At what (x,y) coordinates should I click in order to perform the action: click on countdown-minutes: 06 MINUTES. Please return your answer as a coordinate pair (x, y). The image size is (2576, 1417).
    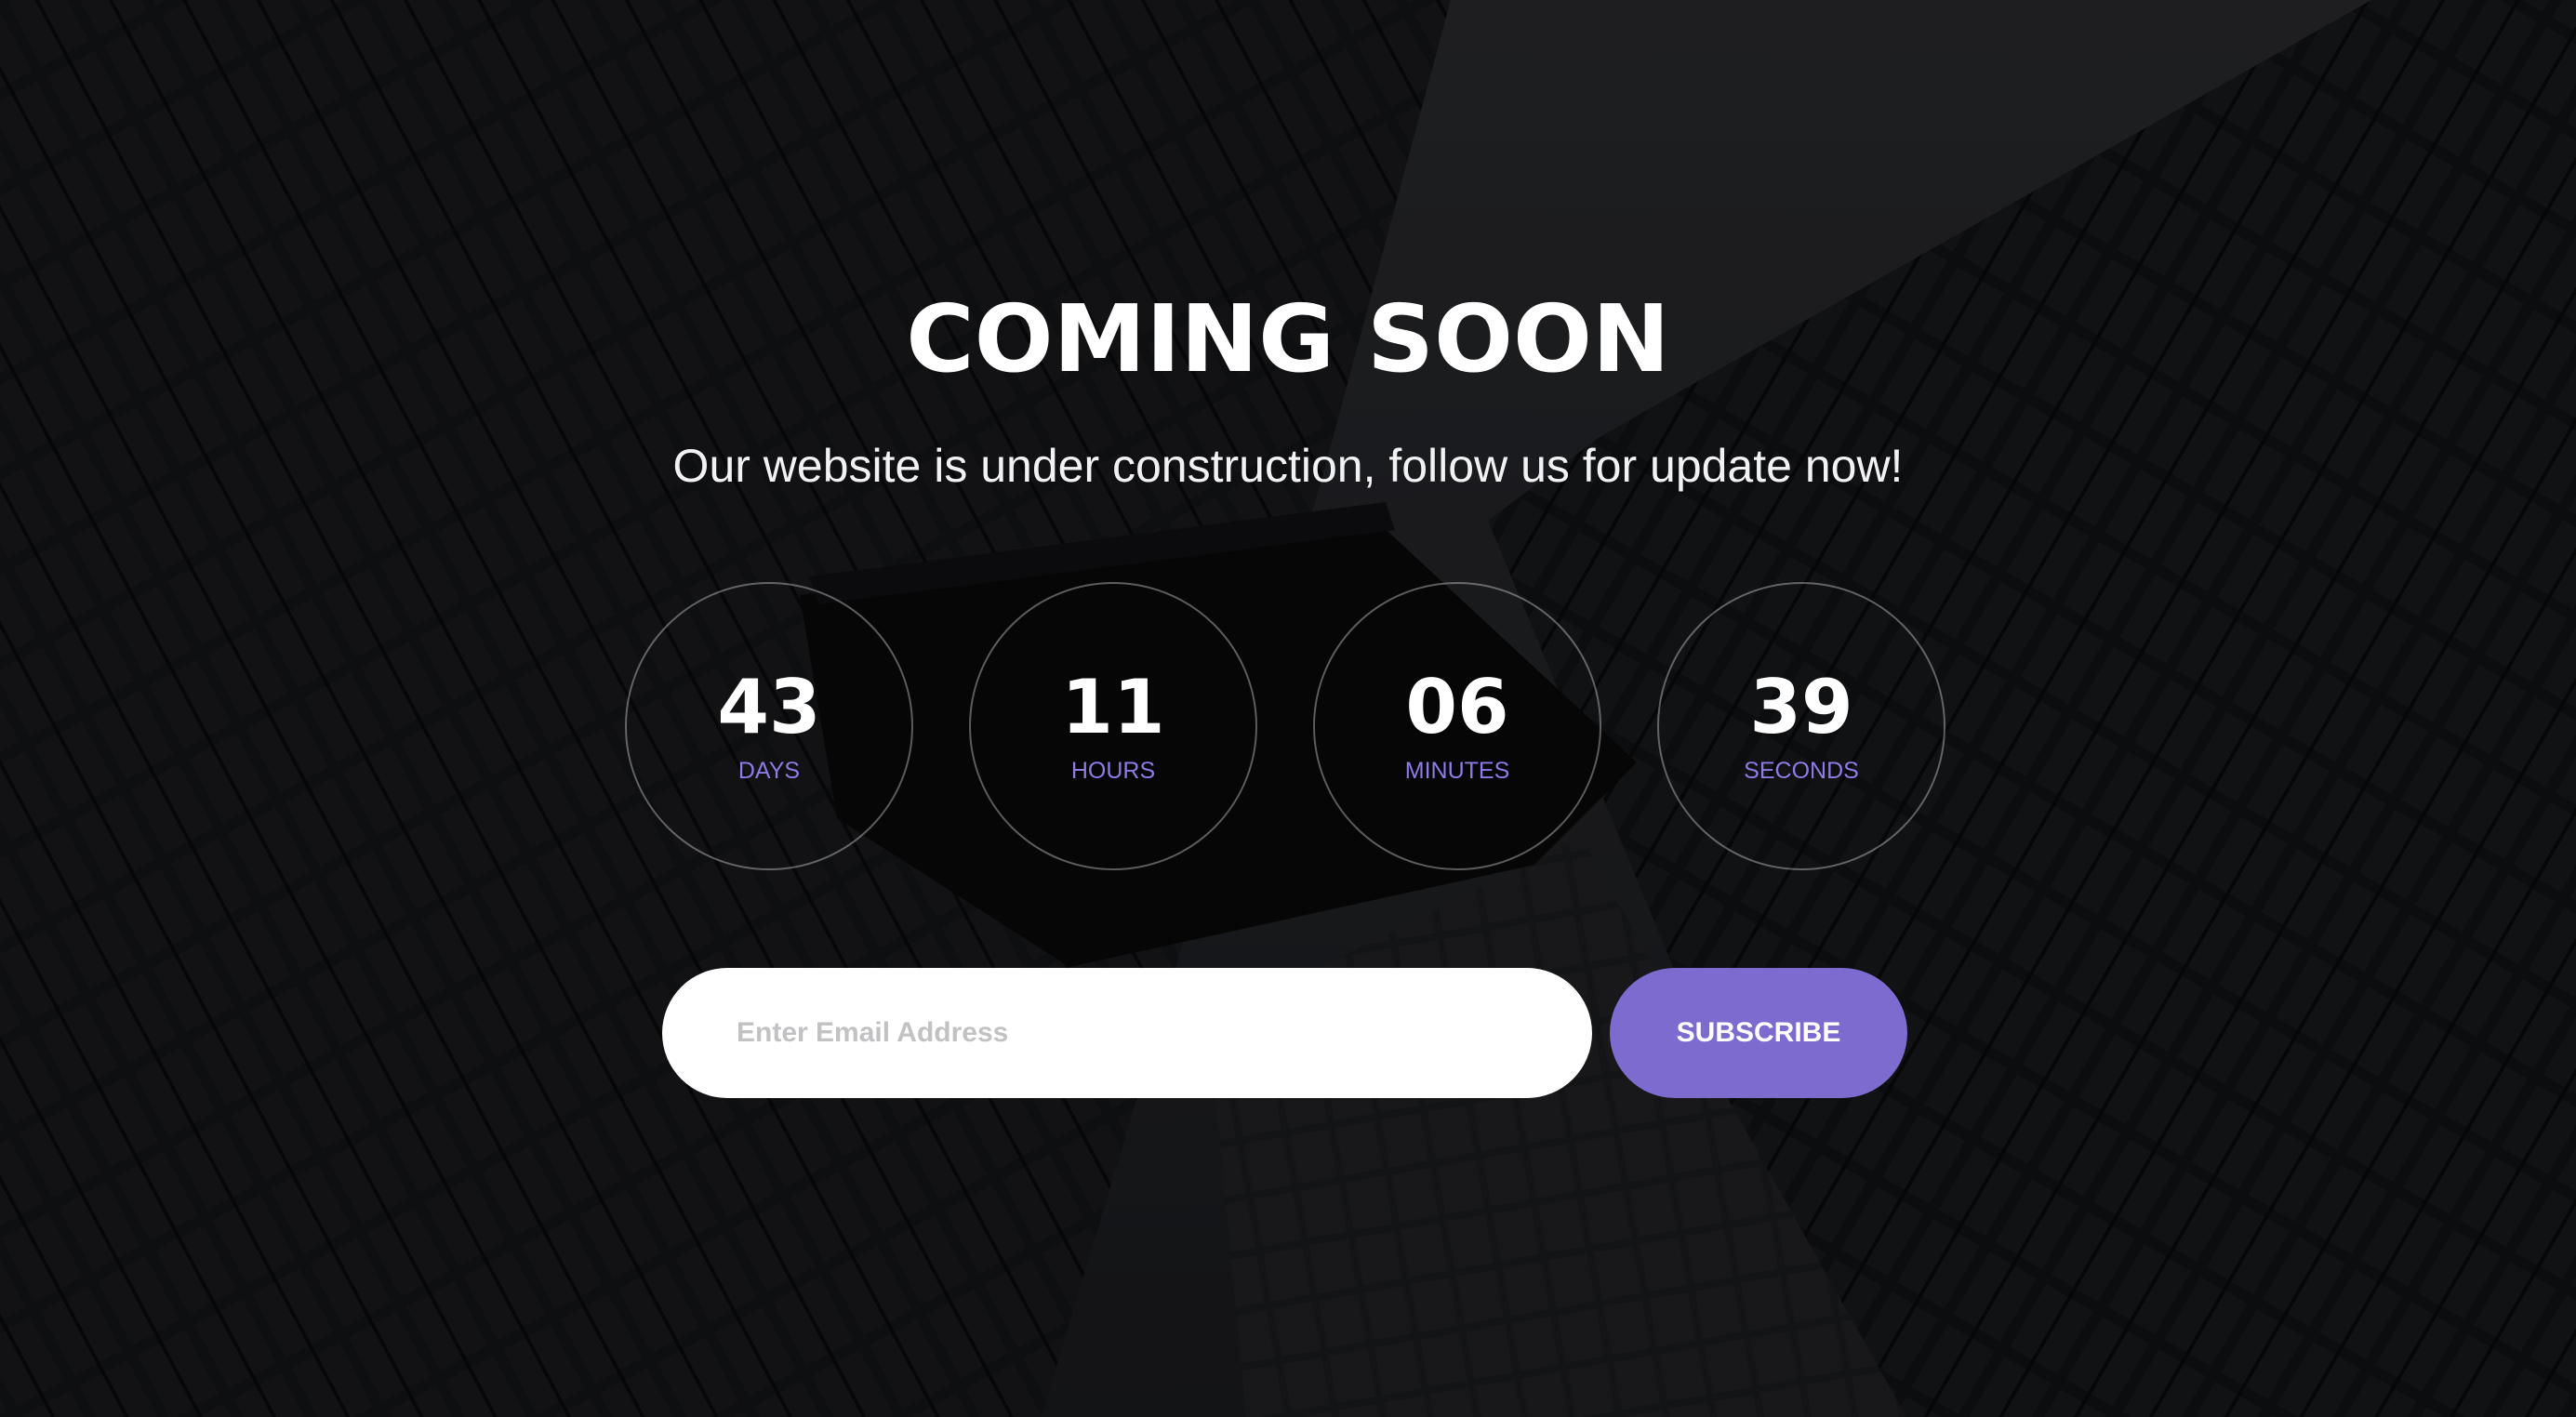
    Looking at the image, I should click on (1457, 726).